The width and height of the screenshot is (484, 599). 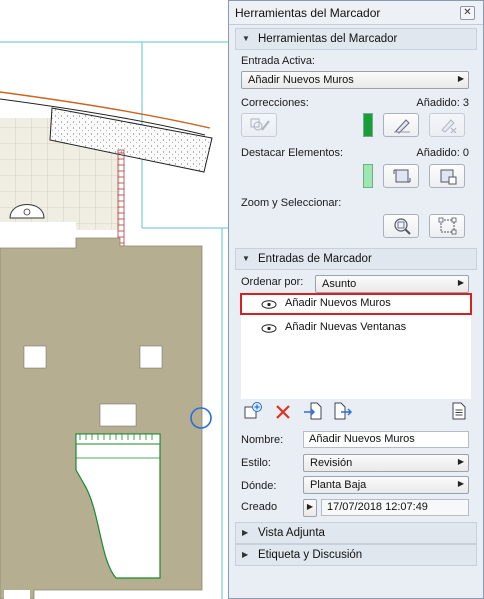 What do you see at coordinates (283, 412) in the screenshot?
I see `delete-icon` at bounding box center [283, 412].